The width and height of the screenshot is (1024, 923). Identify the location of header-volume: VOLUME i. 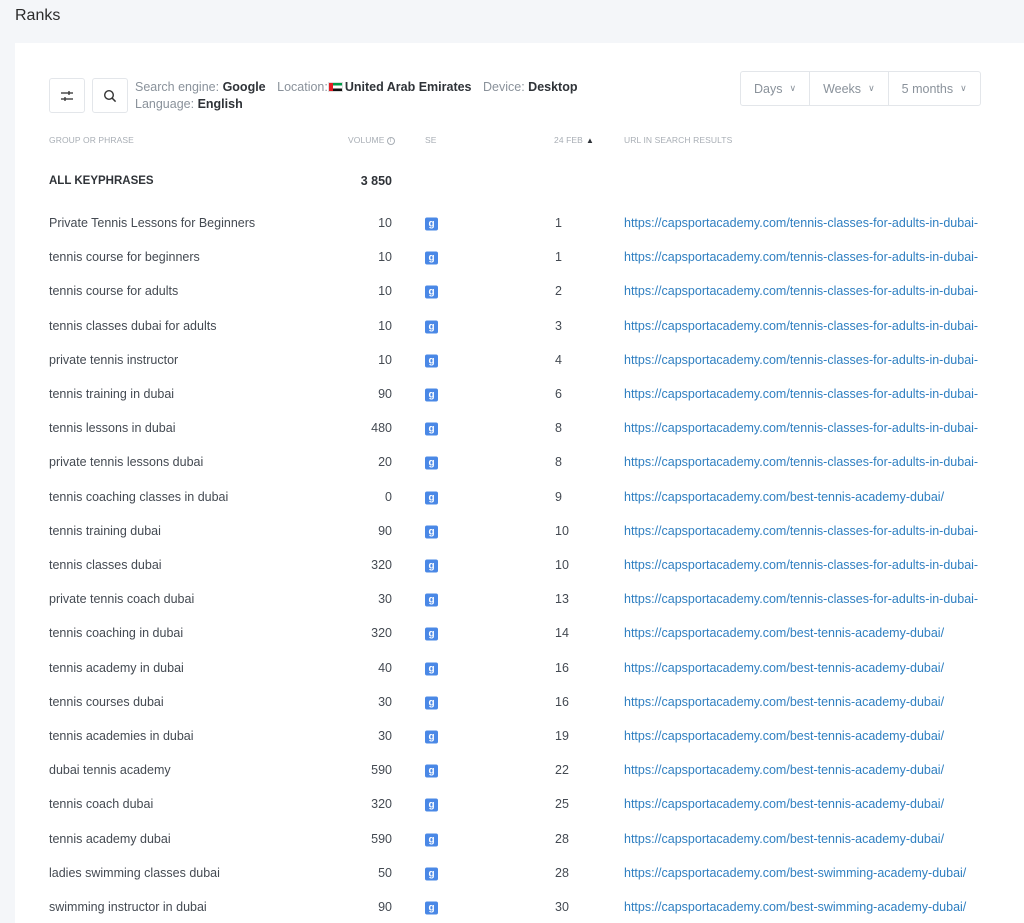
(371, 140).